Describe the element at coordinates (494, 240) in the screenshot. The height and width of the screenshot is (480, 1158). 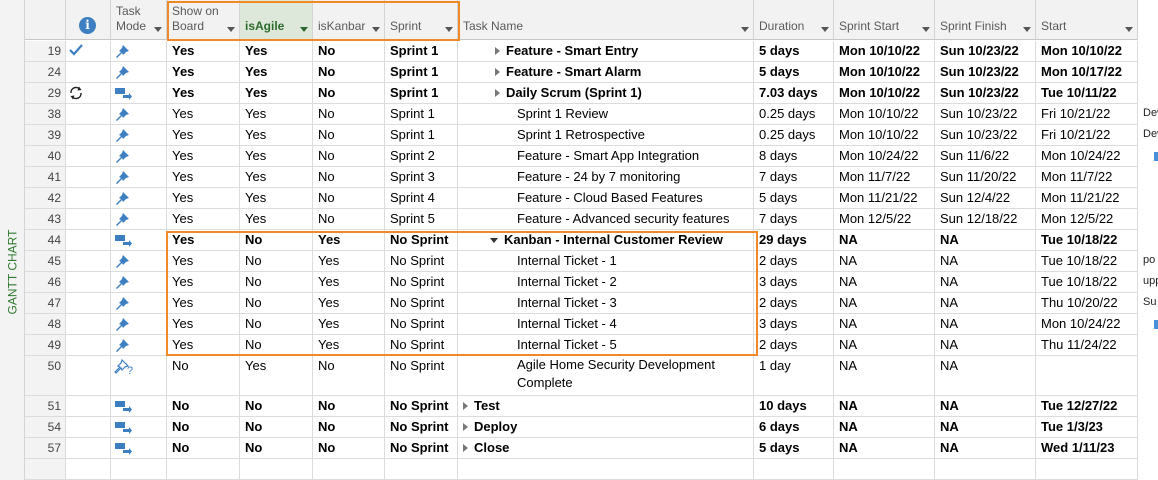
I see `collapse-icon` at that location.